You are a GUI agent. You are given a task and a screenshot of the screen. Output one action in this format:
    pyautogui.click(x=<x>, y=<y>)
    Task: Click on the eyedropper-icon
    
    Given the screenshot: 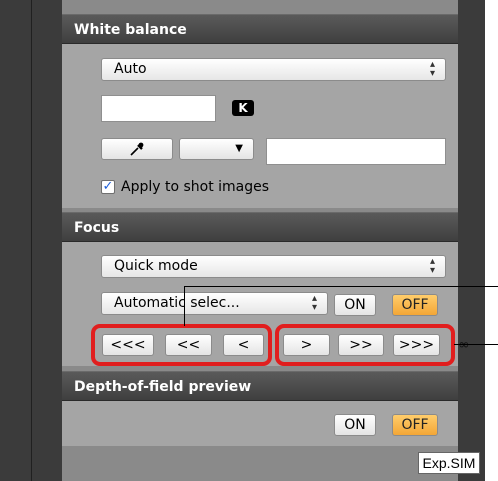 What is the action you would take?
    pyautogui.click(x=137, y=149)
    